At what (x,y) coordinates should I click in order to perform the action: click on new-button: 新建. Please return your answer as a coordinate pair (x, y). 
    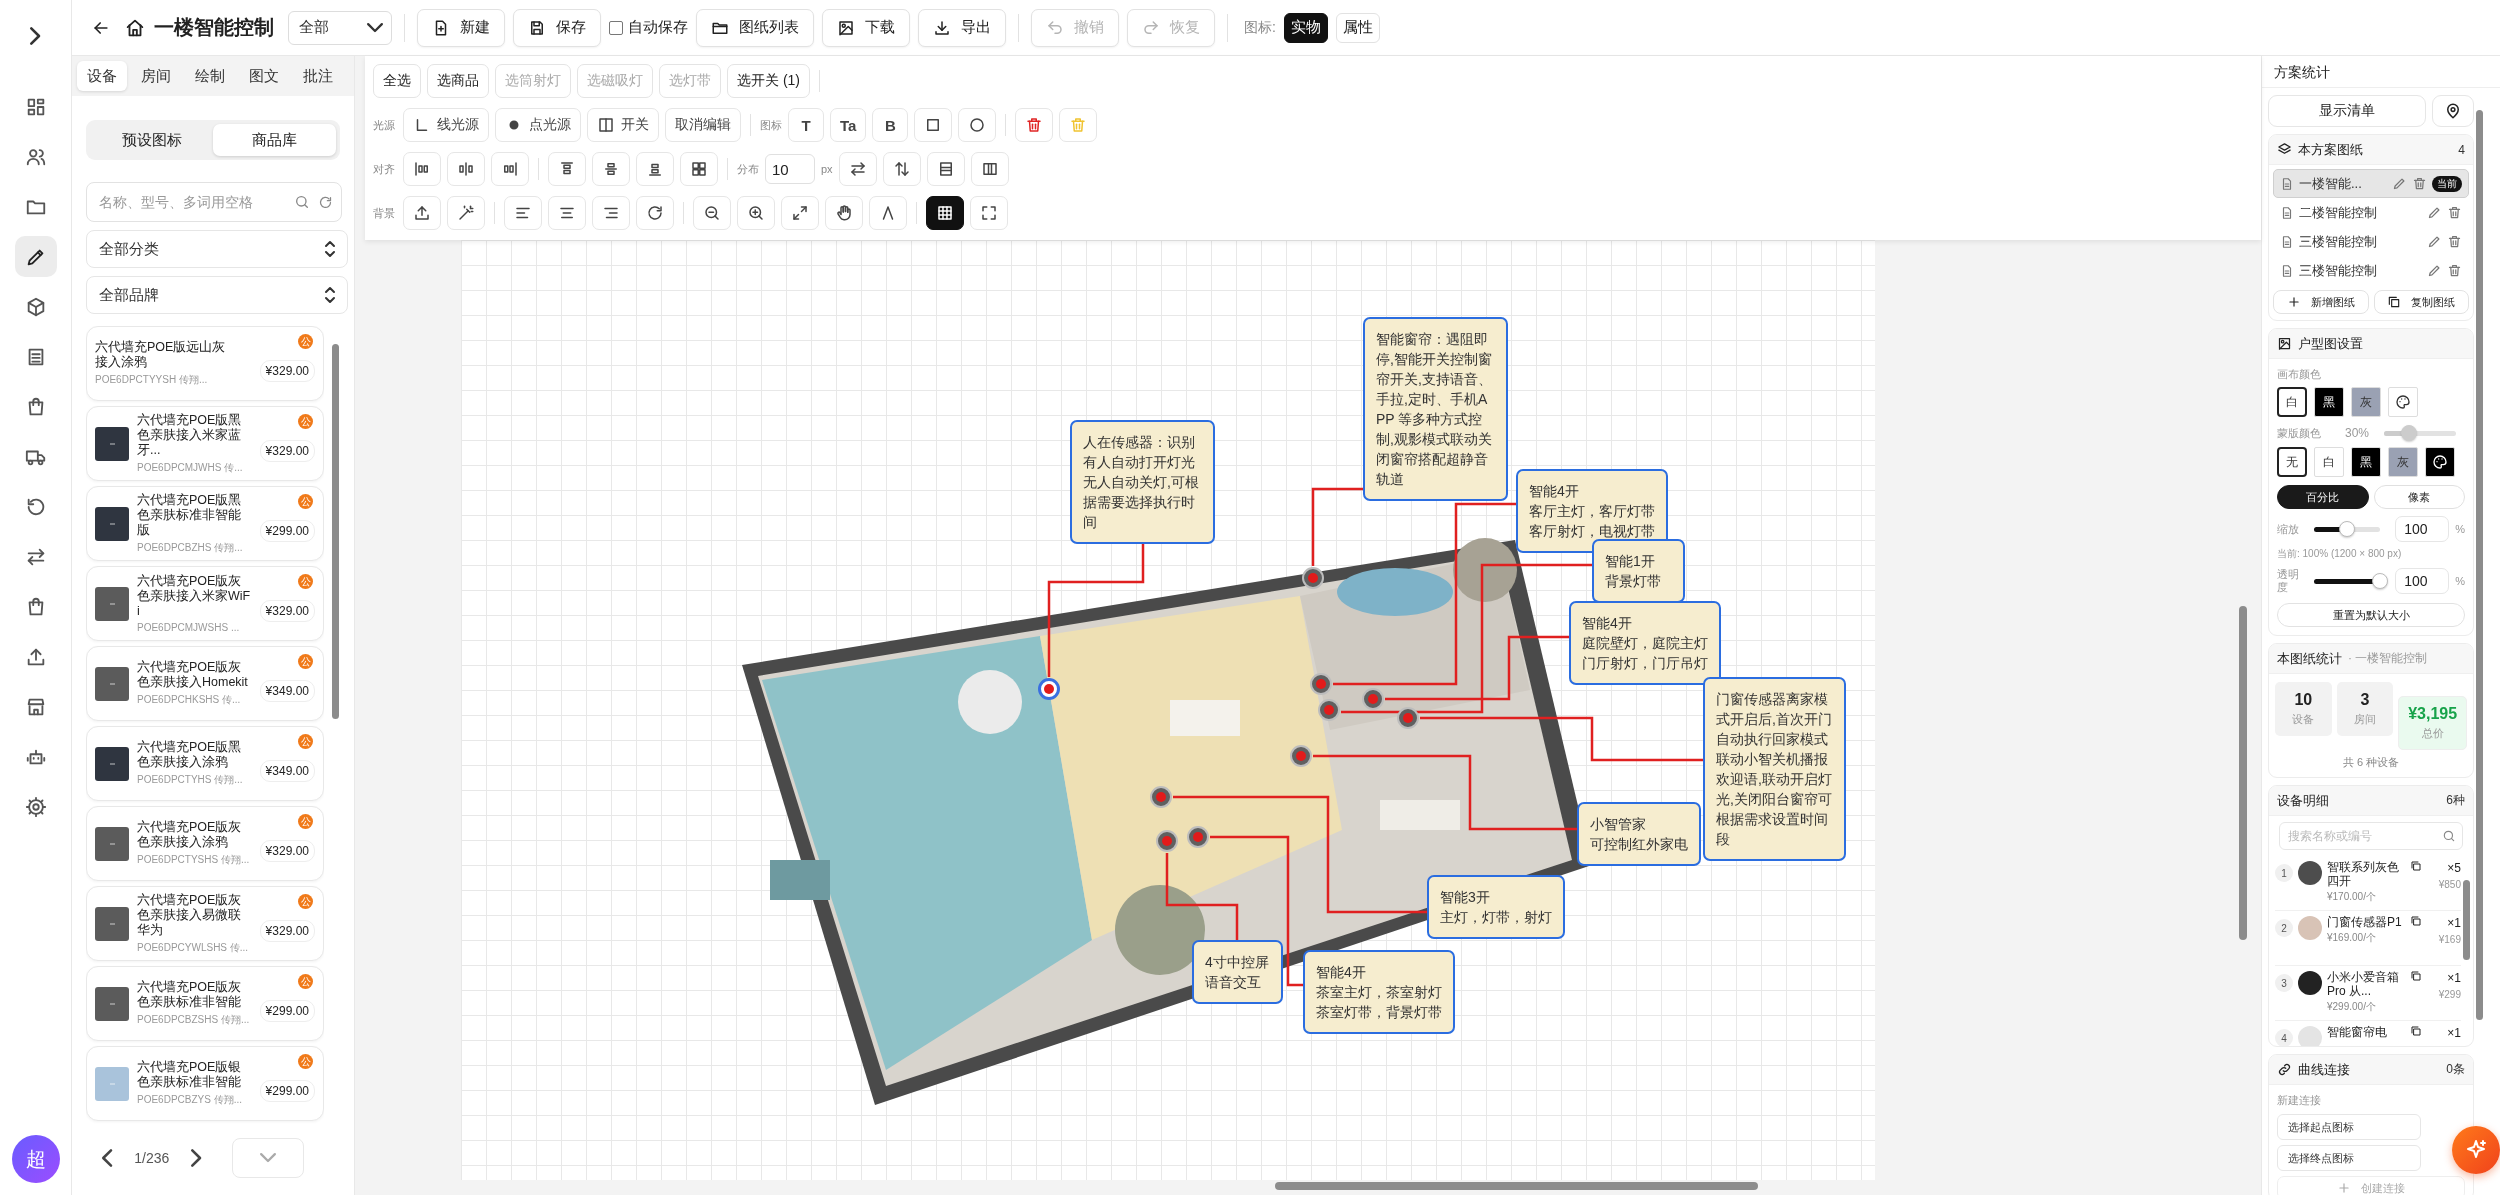
    Looking at the image, I should click on (461, 27).